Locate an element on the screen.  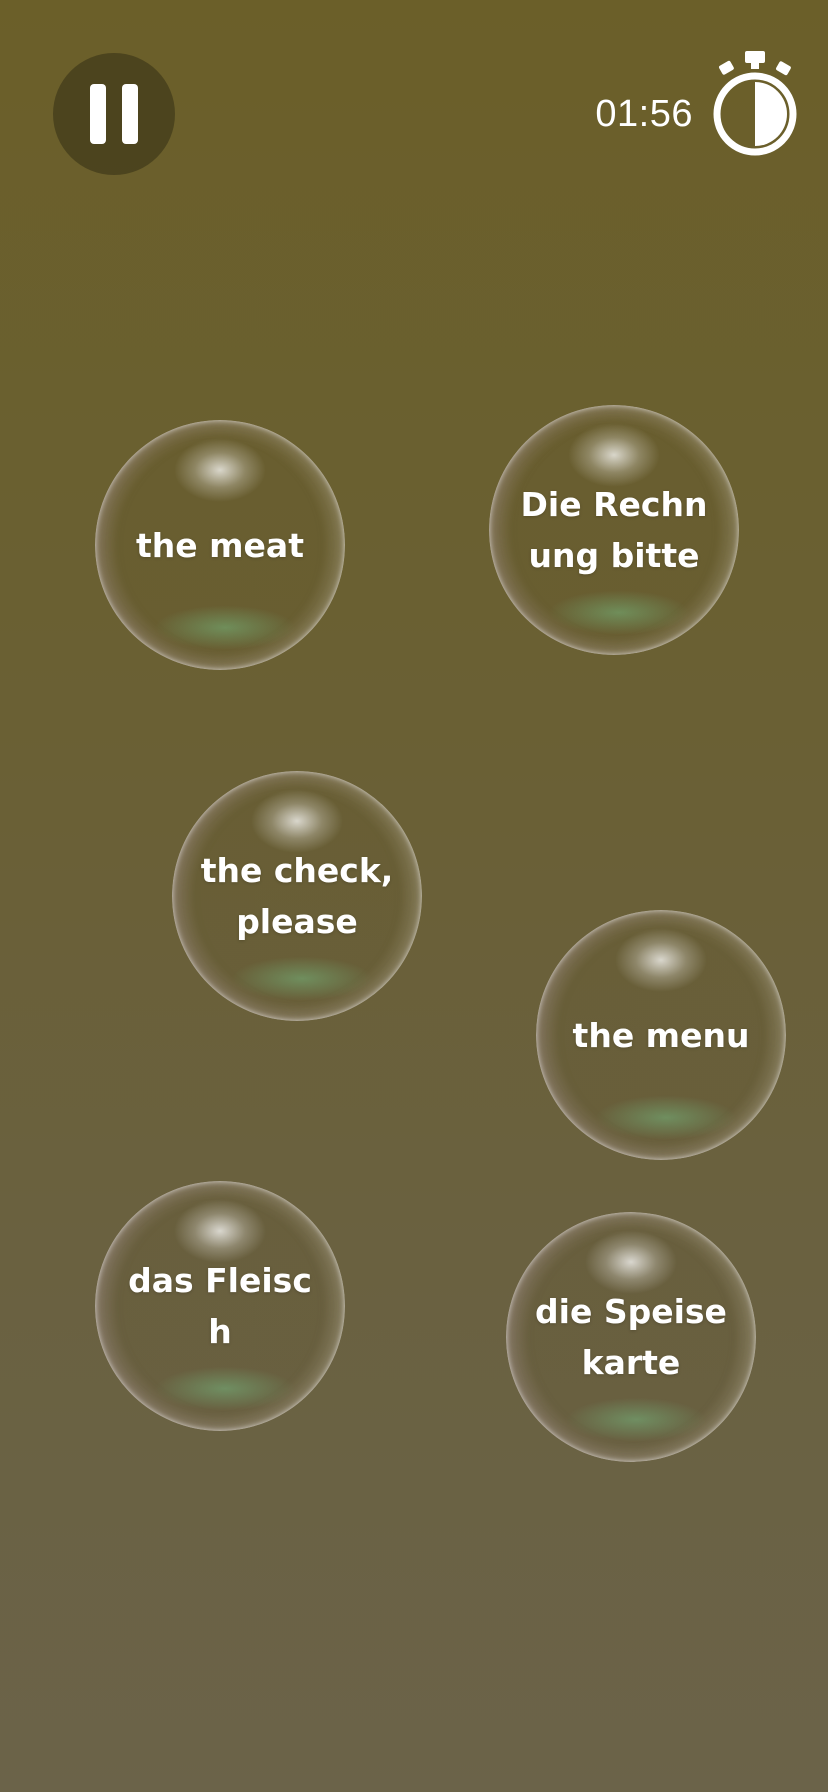
word-bubble: the check, please is located at coordinates (297, 896).